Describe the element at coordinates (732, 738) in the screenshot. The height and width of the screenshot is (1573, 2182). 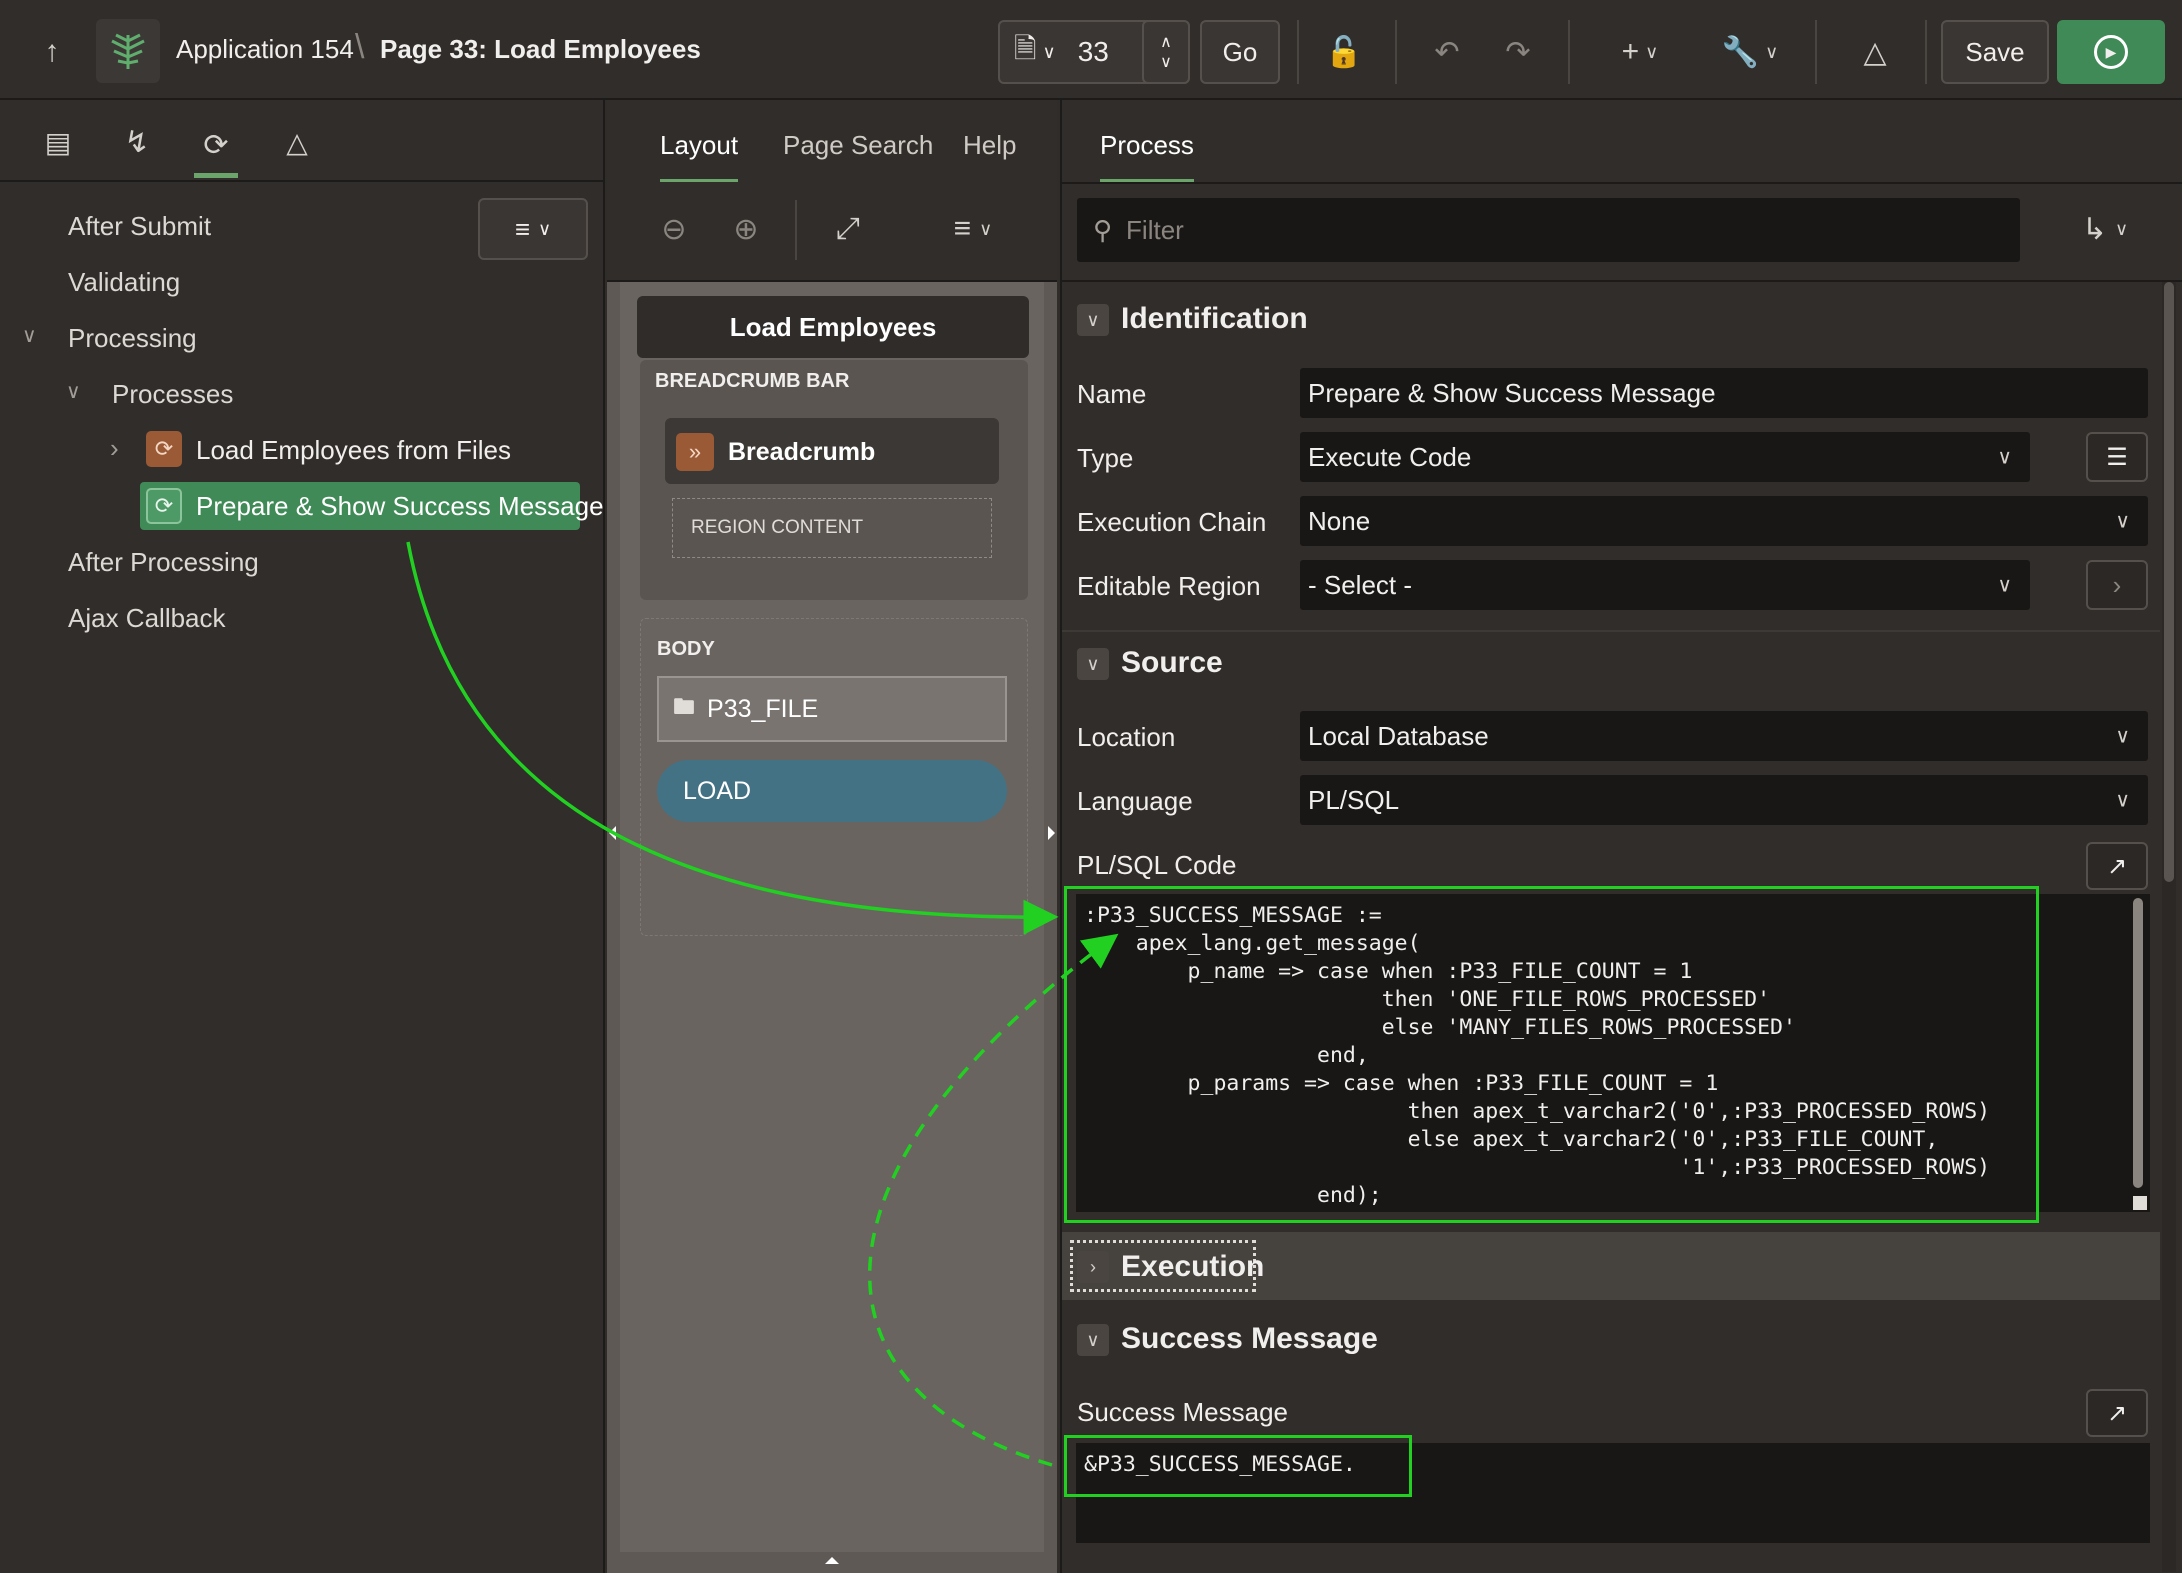
I see `annotation-arrow-solid` at that location.